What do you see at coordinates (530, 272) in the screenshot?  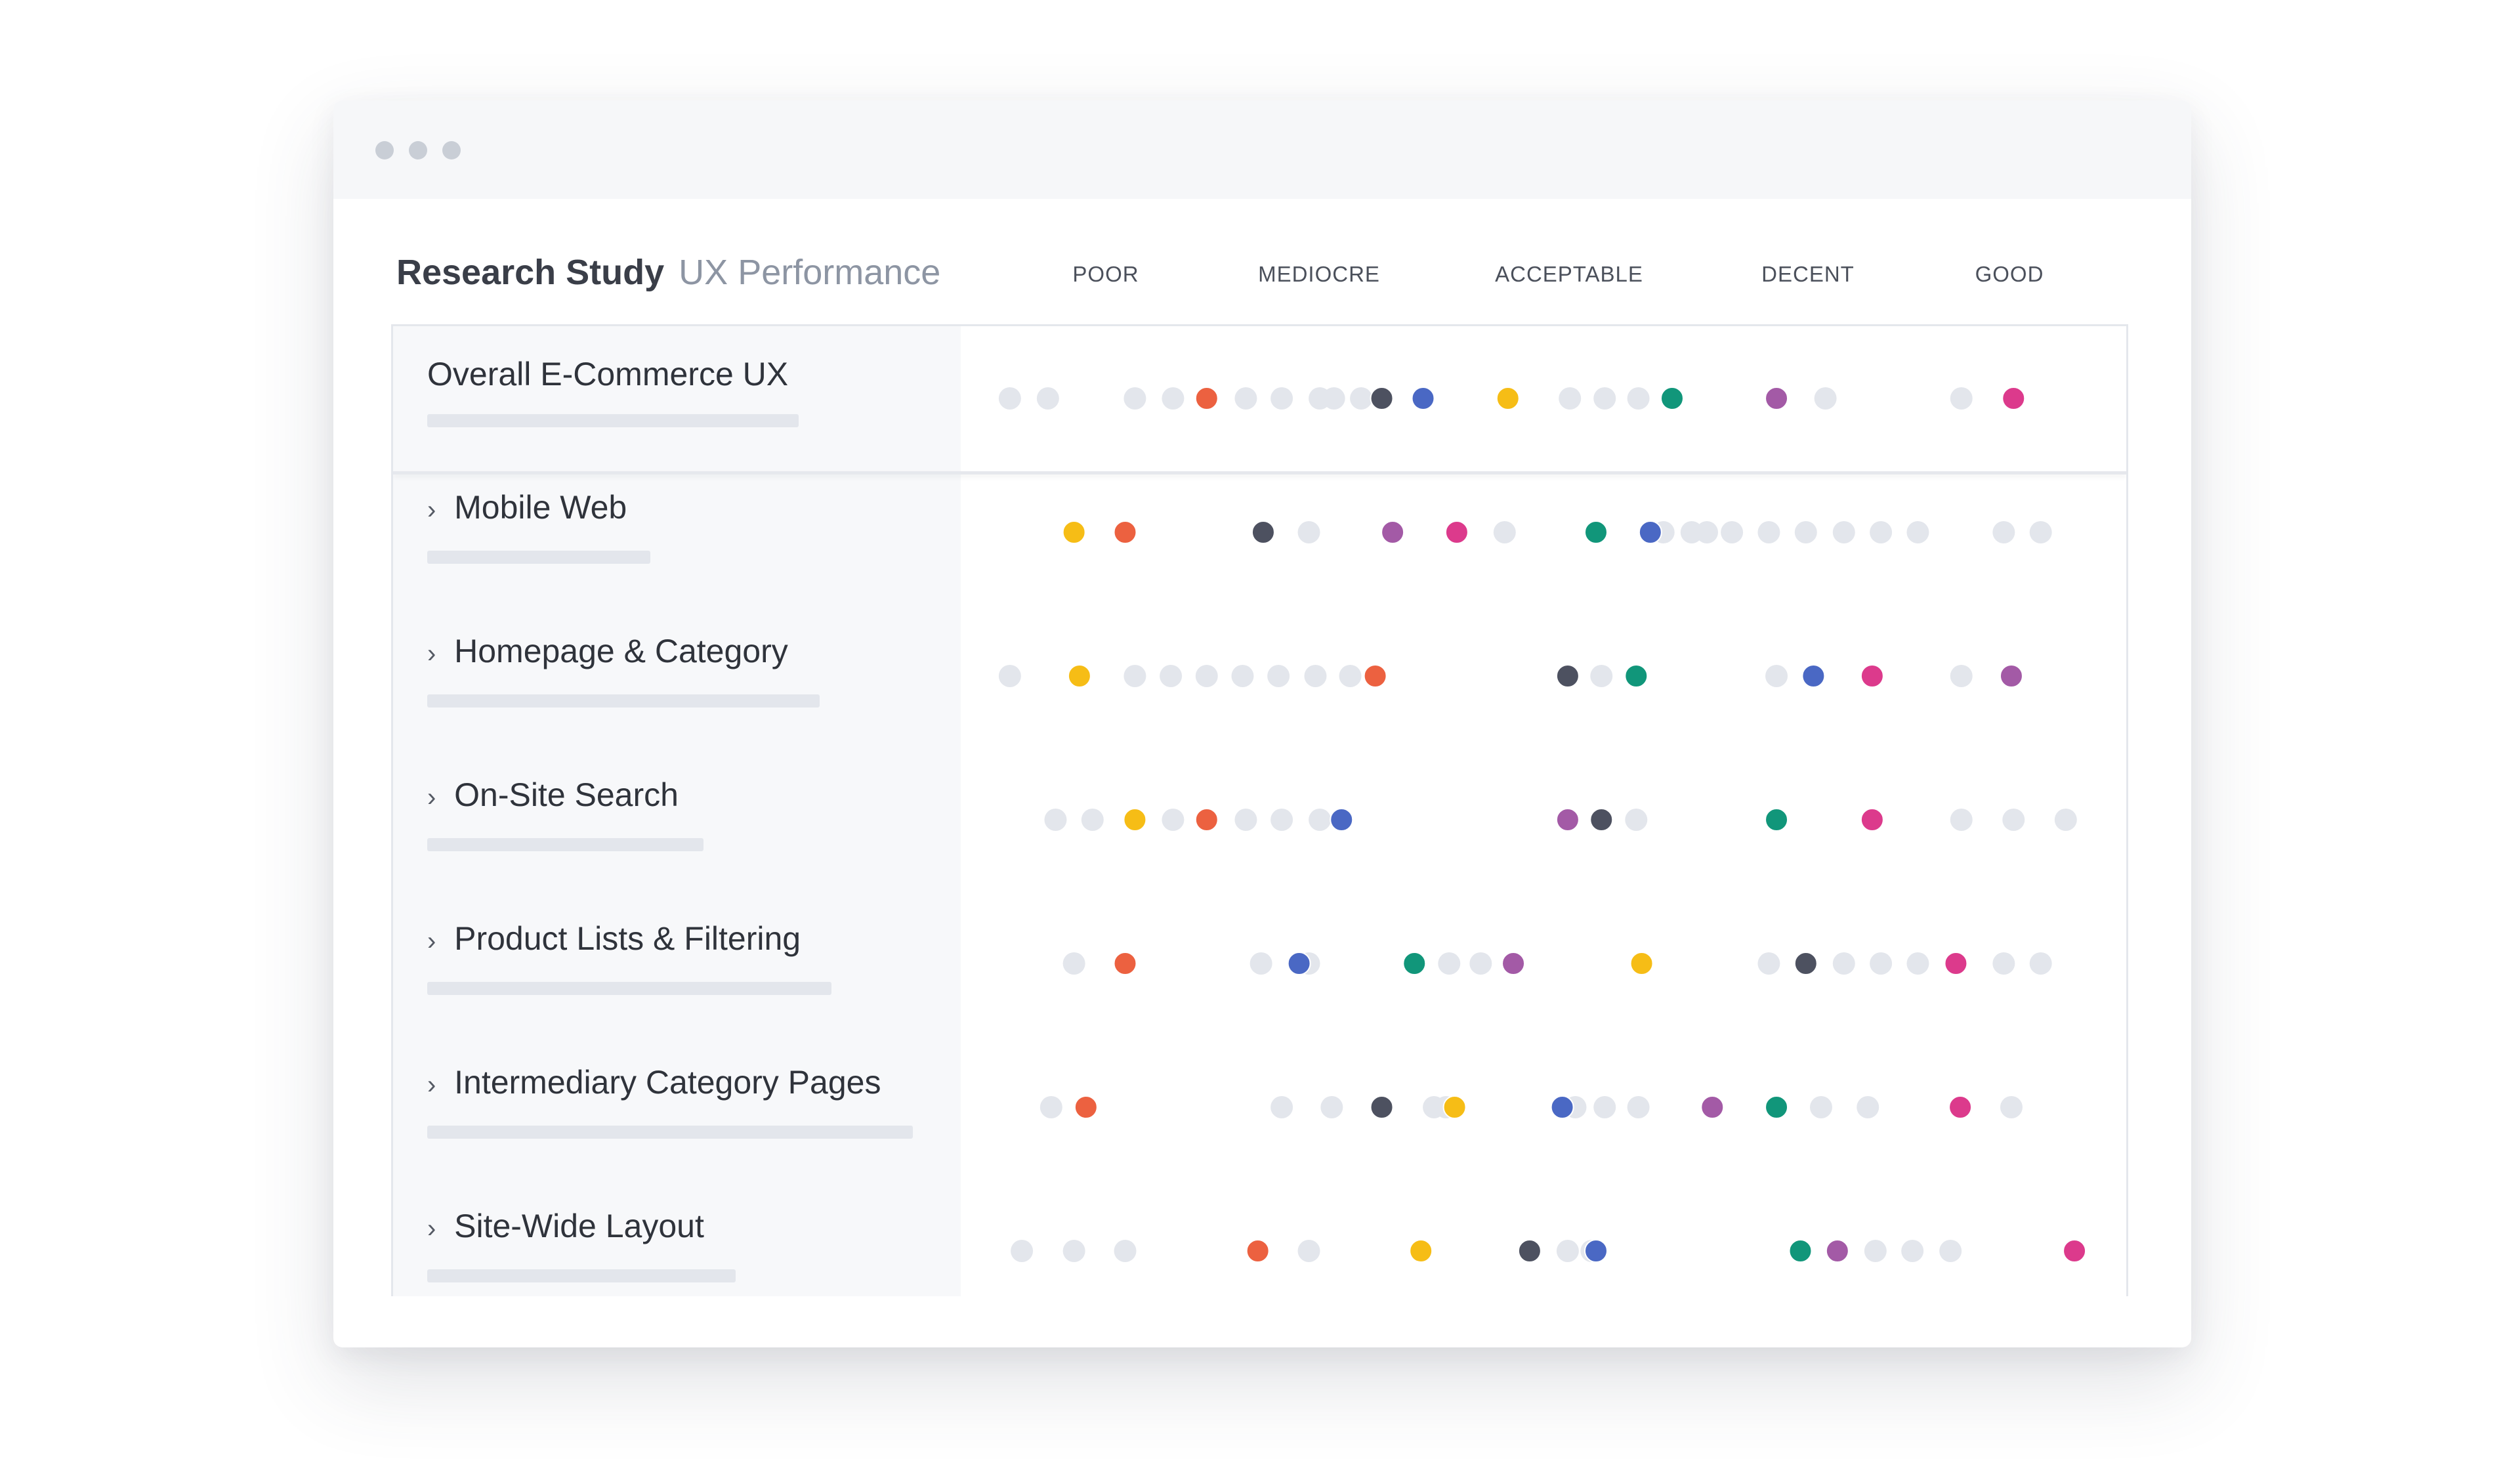 I see `title-main: Research Study` at bounding box center [530, 272].